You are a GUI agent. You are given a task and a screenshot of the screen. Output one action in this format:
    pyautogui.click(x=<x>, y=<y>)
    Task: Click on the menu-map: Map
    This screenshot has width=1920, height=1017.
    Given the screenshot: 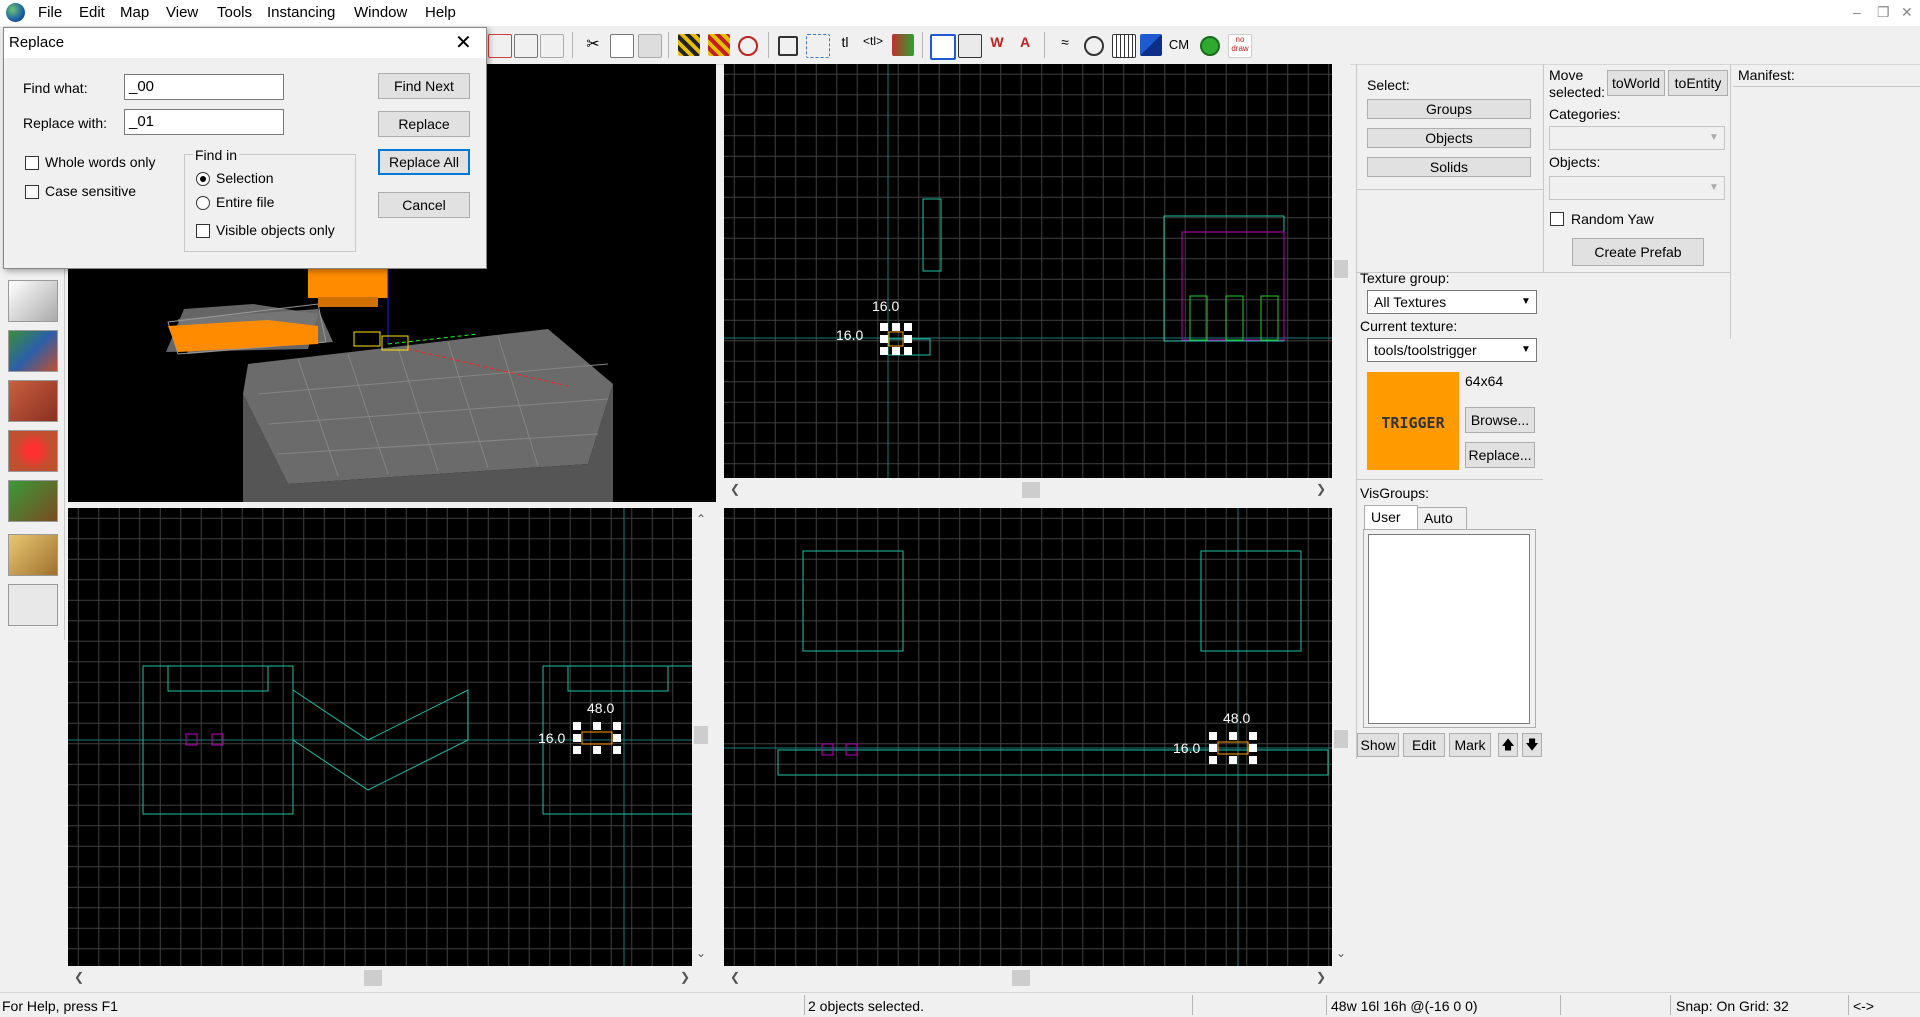 What is the action you would take?
    pyautogui.click(x=134, y=12)
    